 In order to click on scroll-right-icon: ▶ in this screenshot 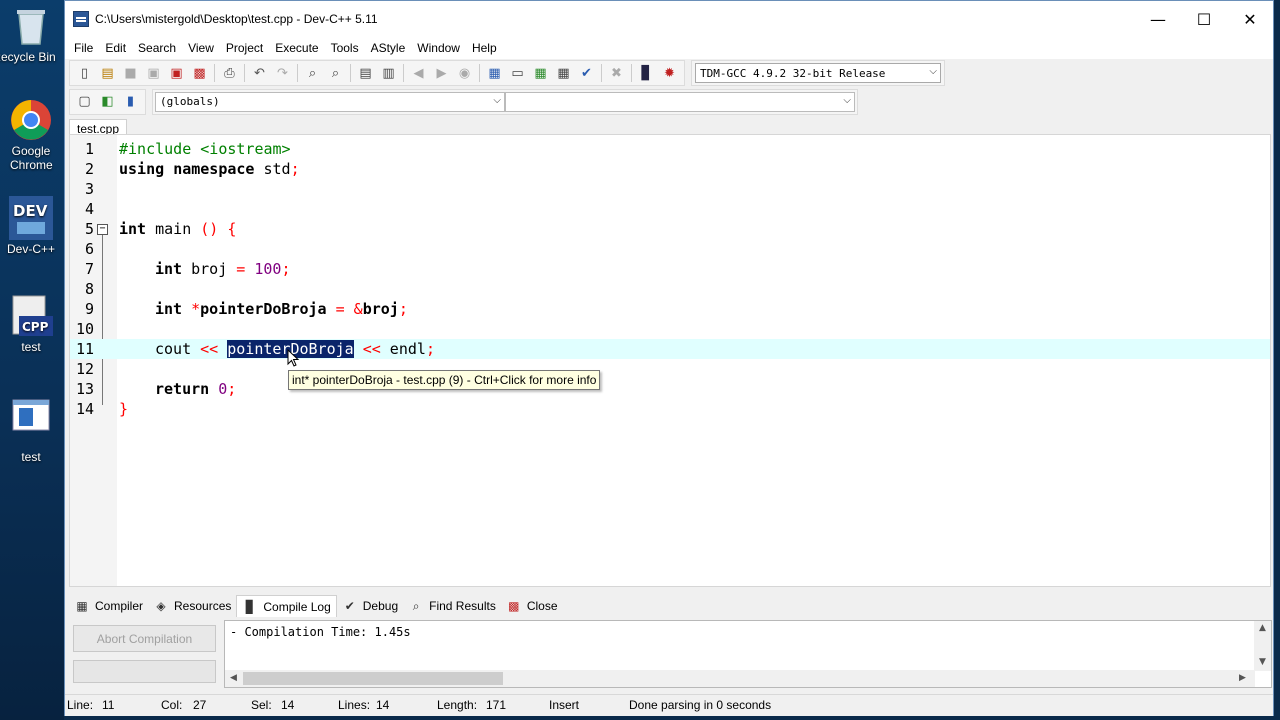, I will do `click(1242, 678)`.